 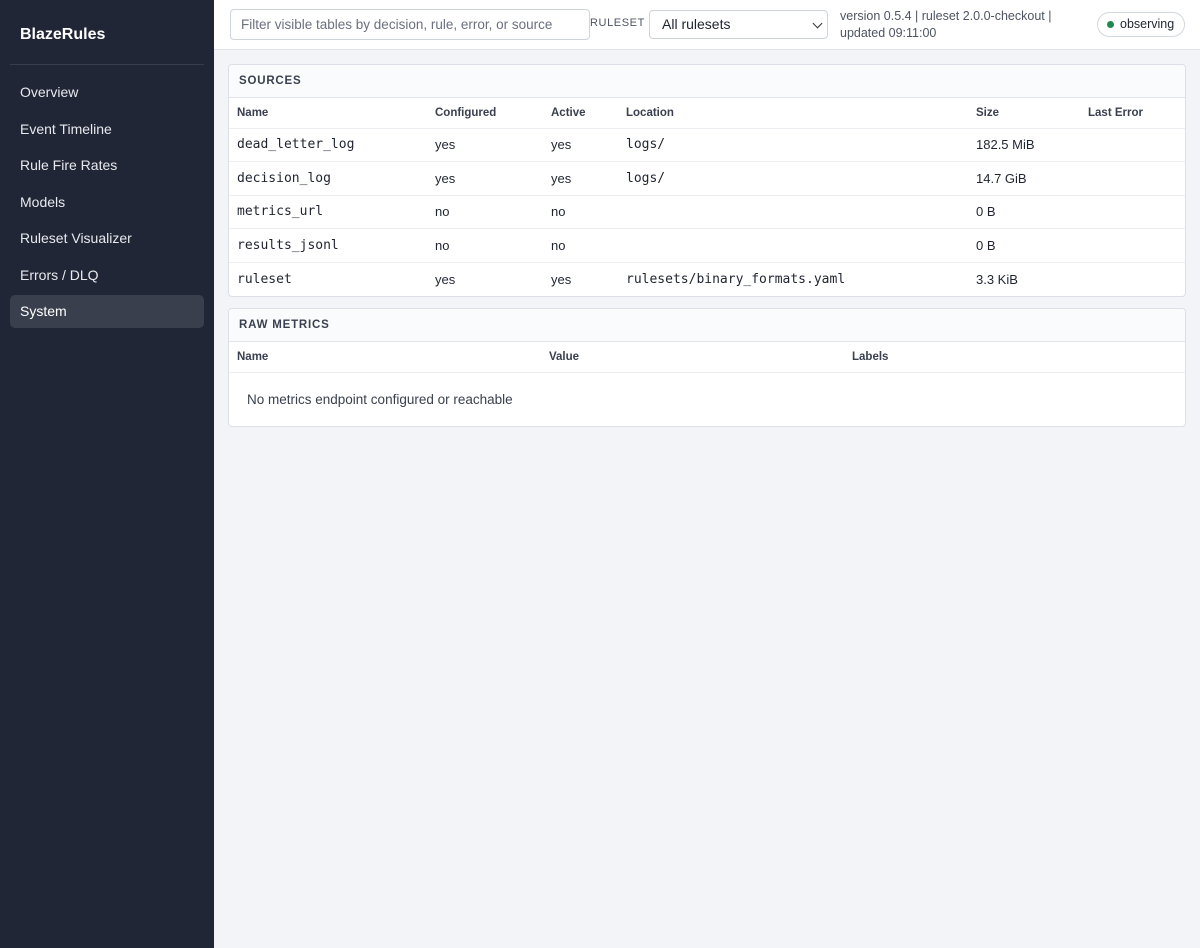 What do you see at coordinates (410, 24) in the screenshot?
I see `filter-input` at bounding box center [410, 24].